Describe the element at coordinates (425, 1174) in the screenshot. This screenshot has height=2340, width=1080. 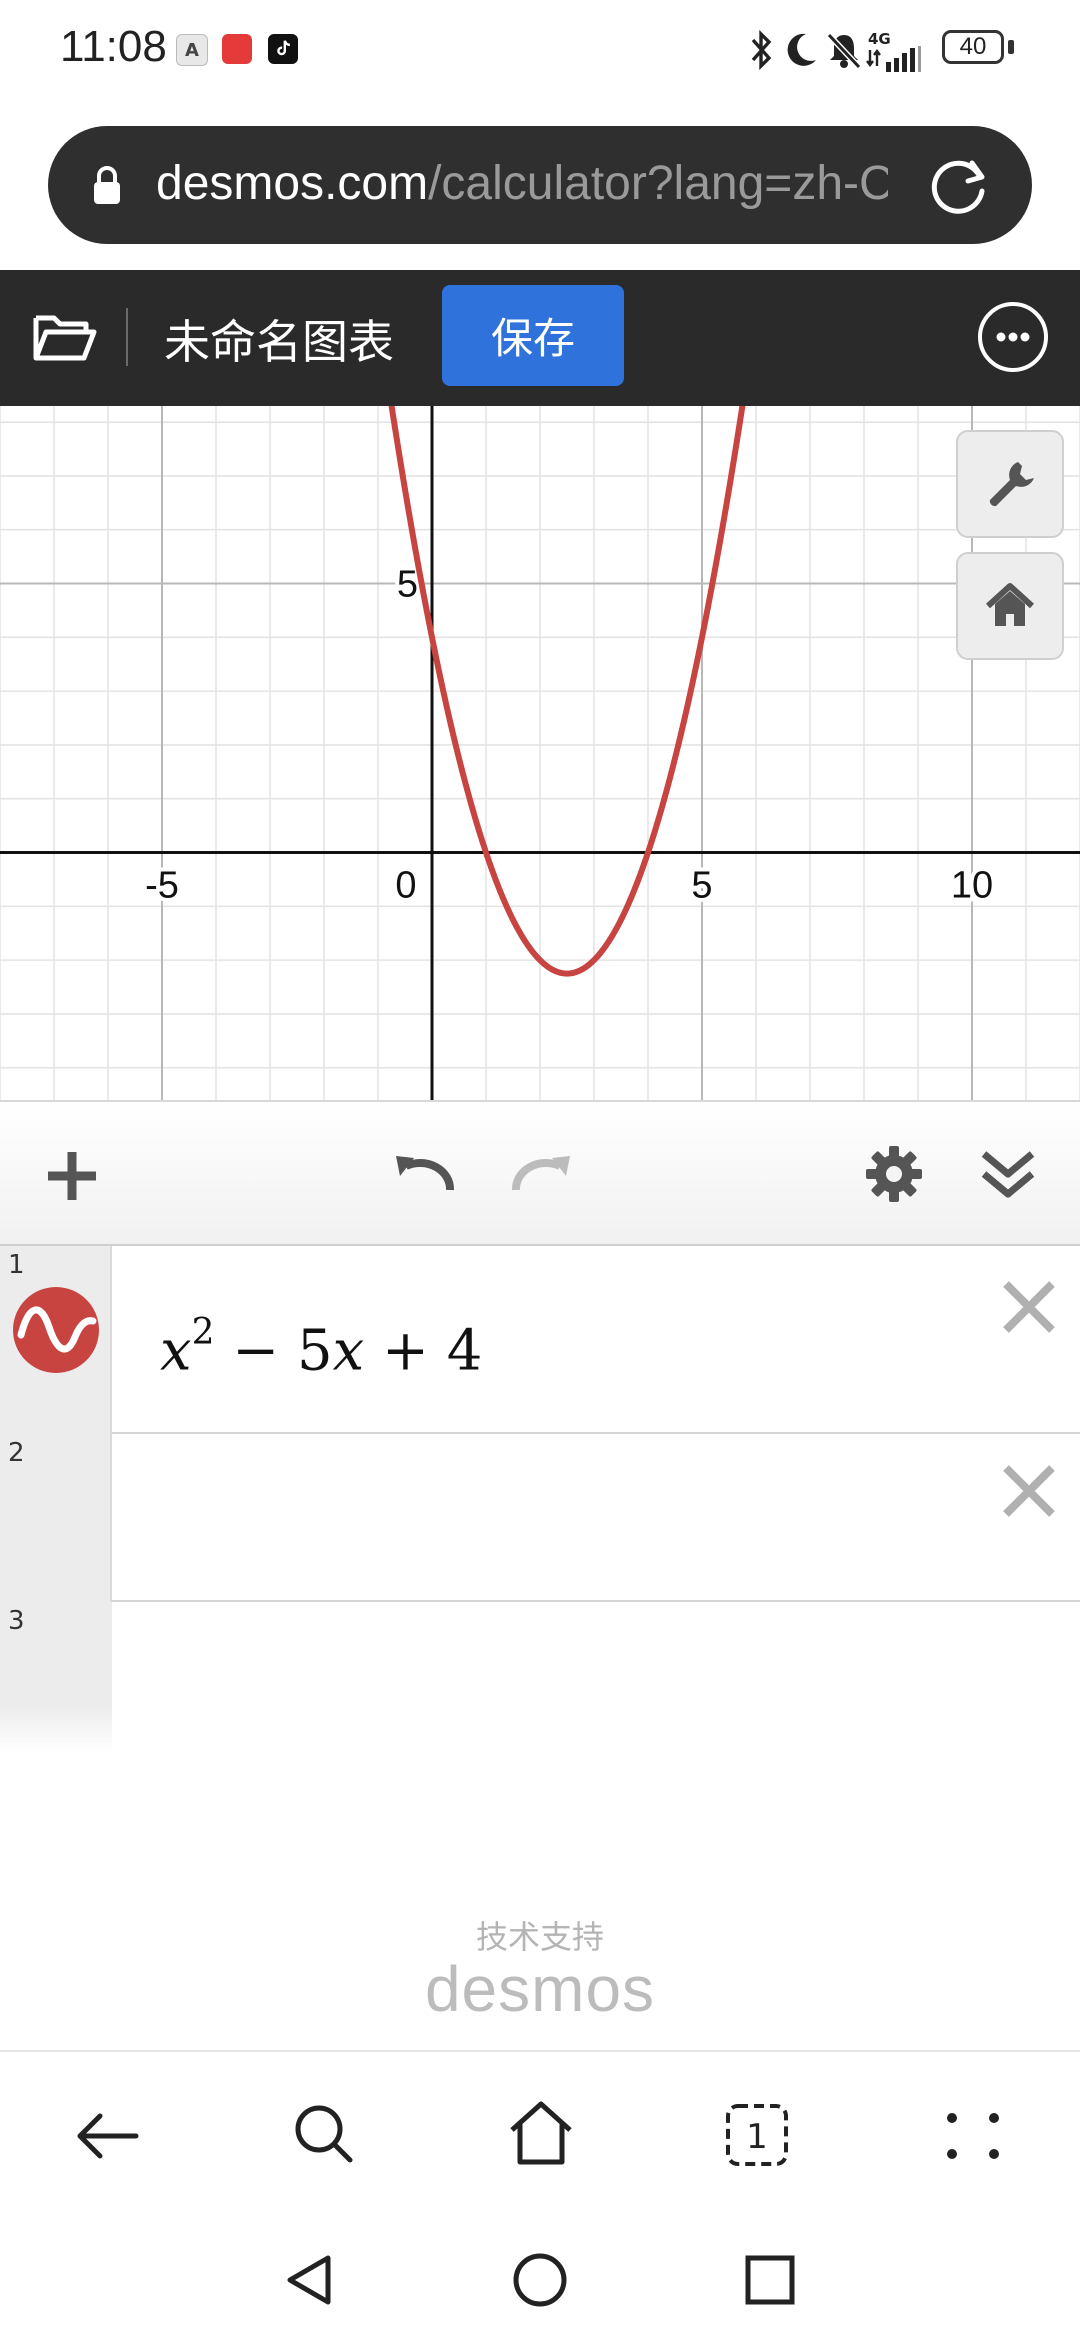
I see `undo-icon` at that location.